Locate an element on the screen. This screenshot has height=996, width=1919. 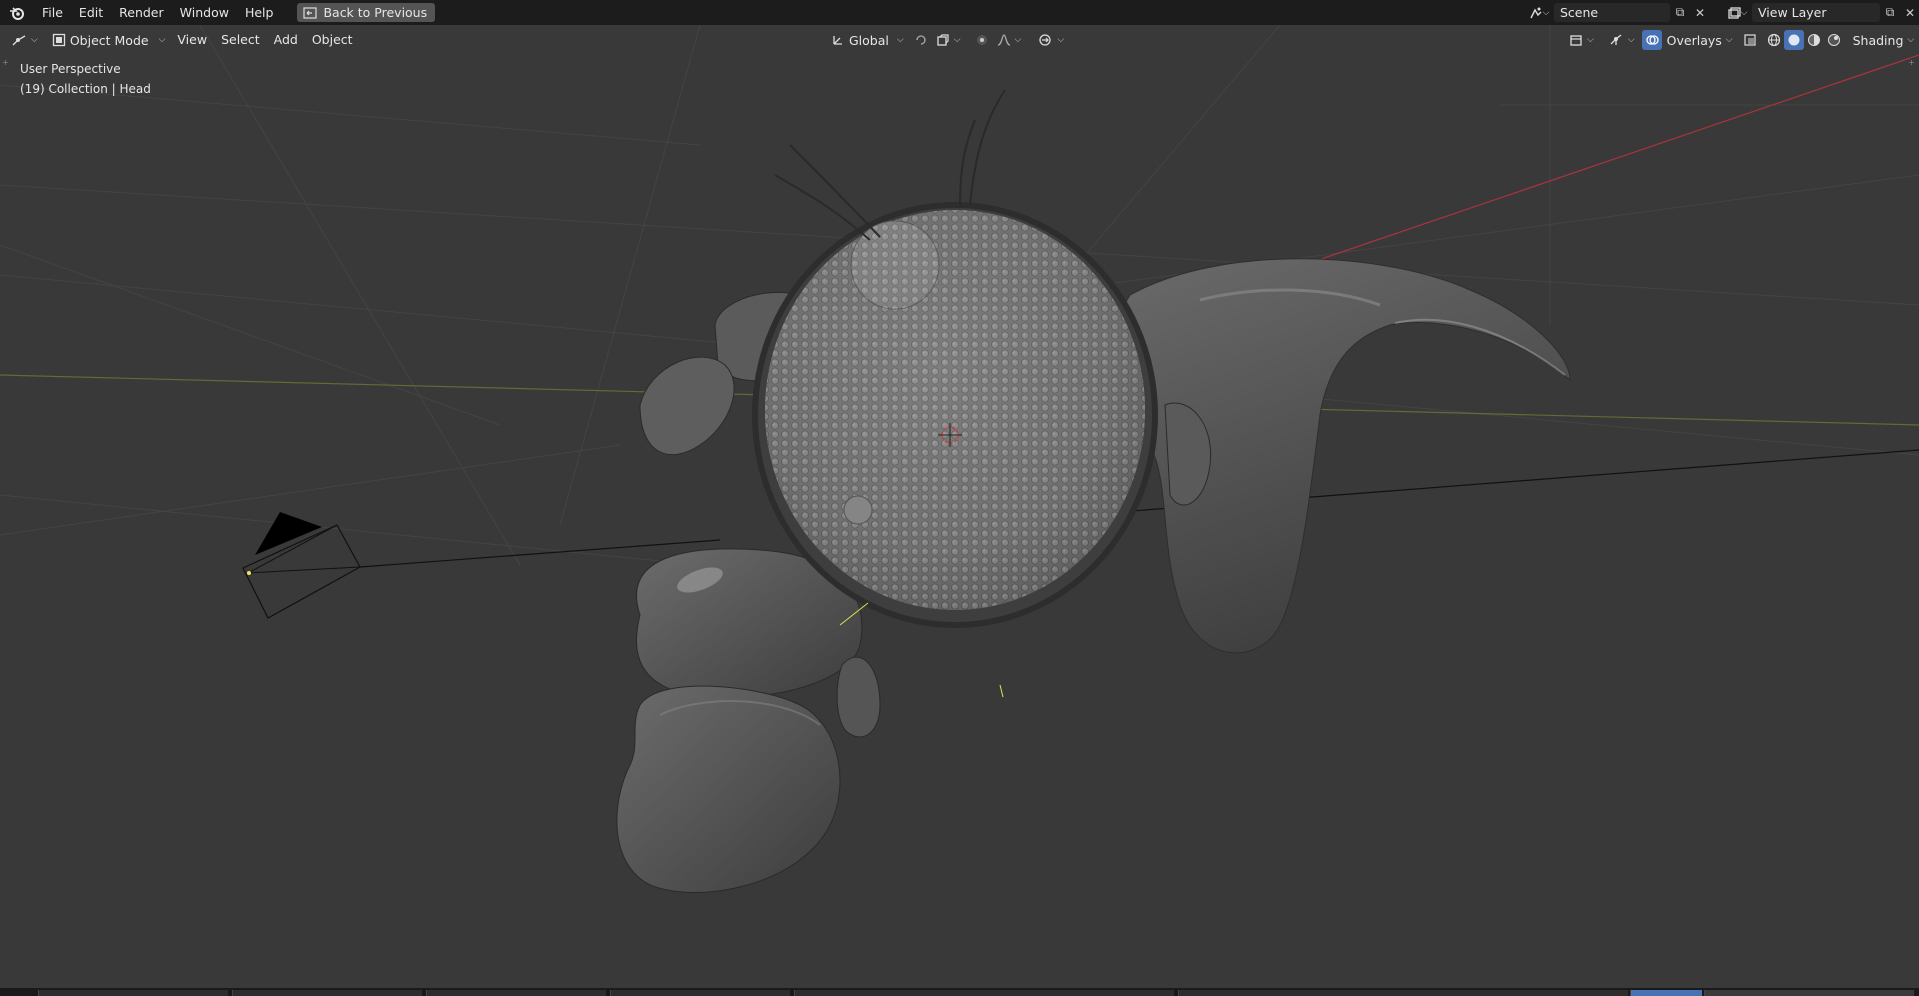
left-region-toggle-icon: + is located at coordinates (5, 62).